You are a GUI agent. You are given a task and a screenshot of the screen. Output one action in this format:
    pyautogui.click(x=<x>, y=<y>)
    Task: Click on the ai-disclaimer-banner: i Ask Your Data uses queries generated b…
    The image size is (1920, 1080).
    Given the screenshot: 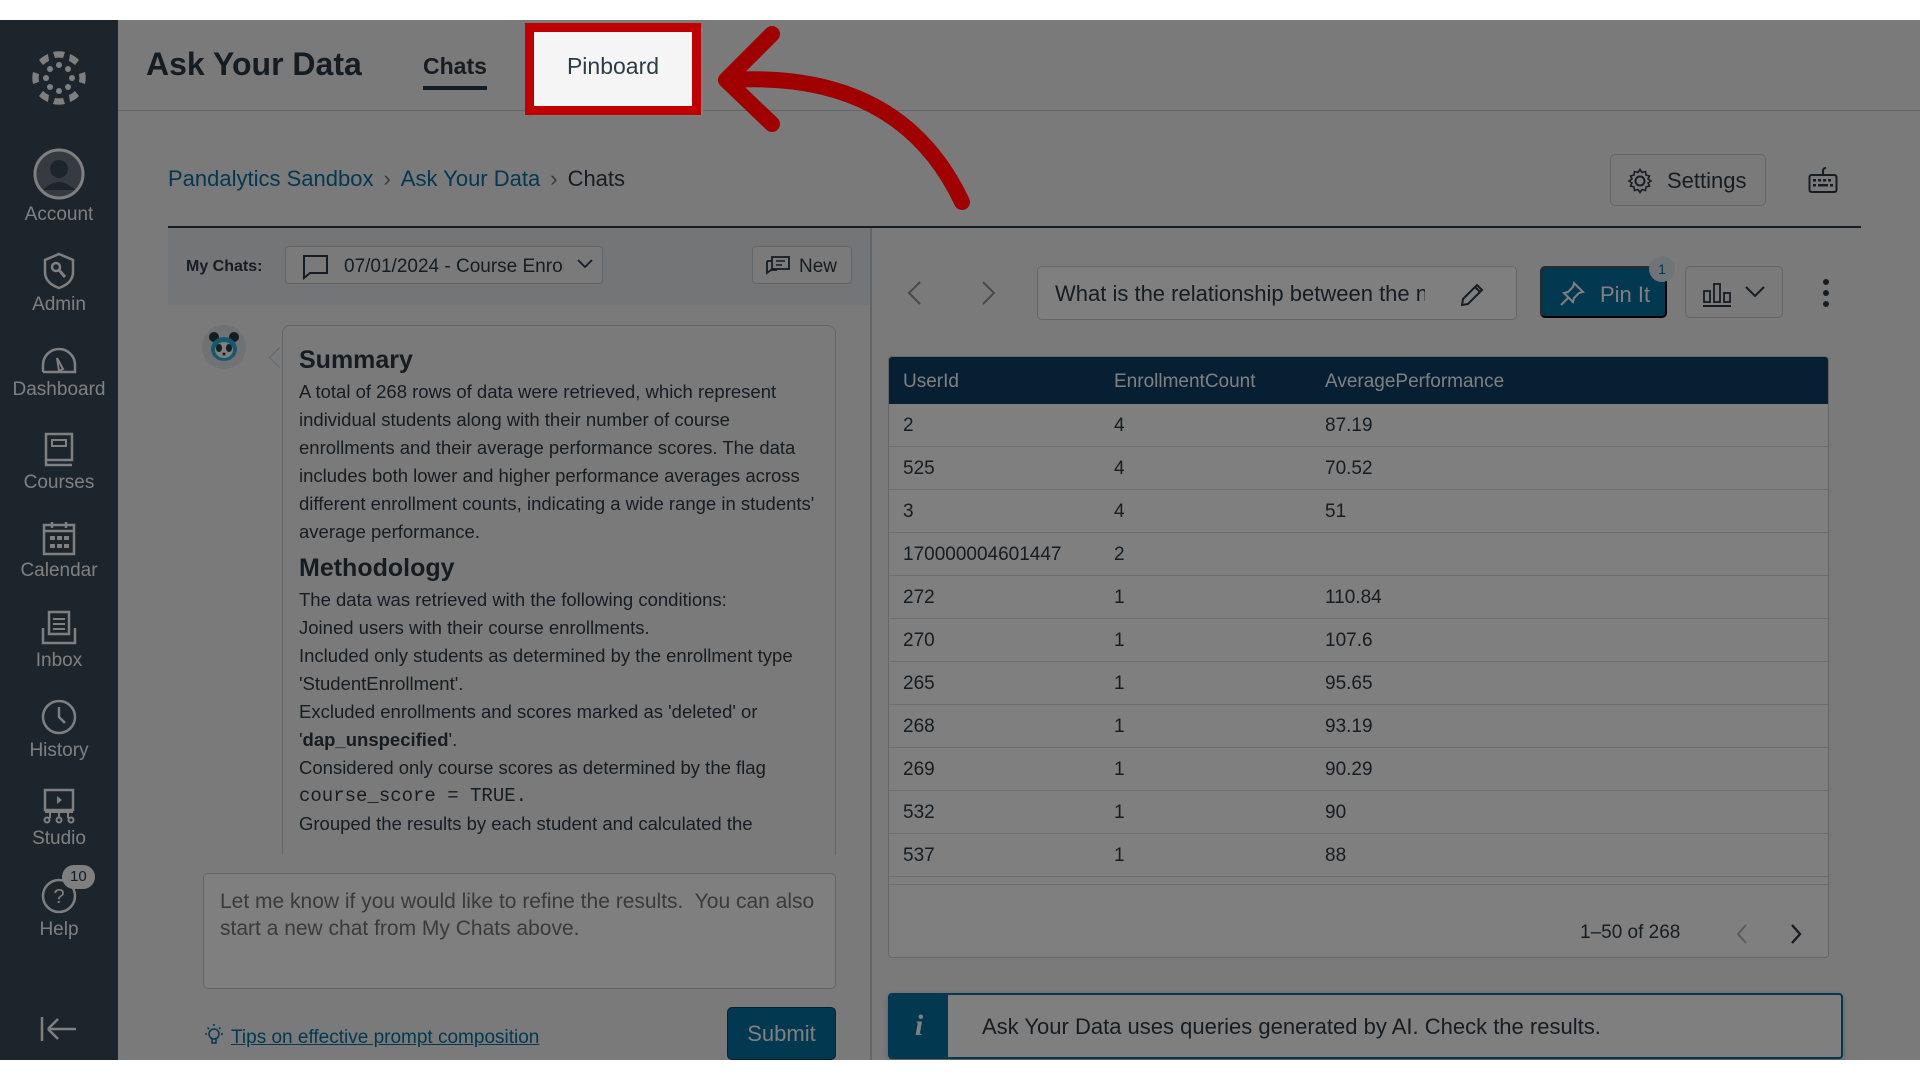 What is the action you would take?
    pyautogui.click(x=1365, y=1026)
    